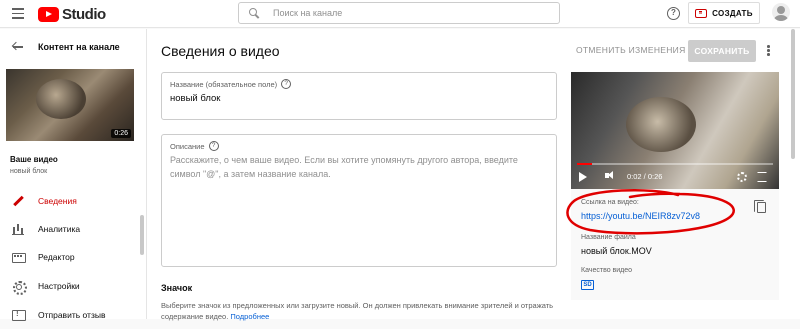 The image size is (800, 329). Describe the element at coordinates (177, 288) in the screenshot. I see `thumbnail-section-heading: Значок` at that location.